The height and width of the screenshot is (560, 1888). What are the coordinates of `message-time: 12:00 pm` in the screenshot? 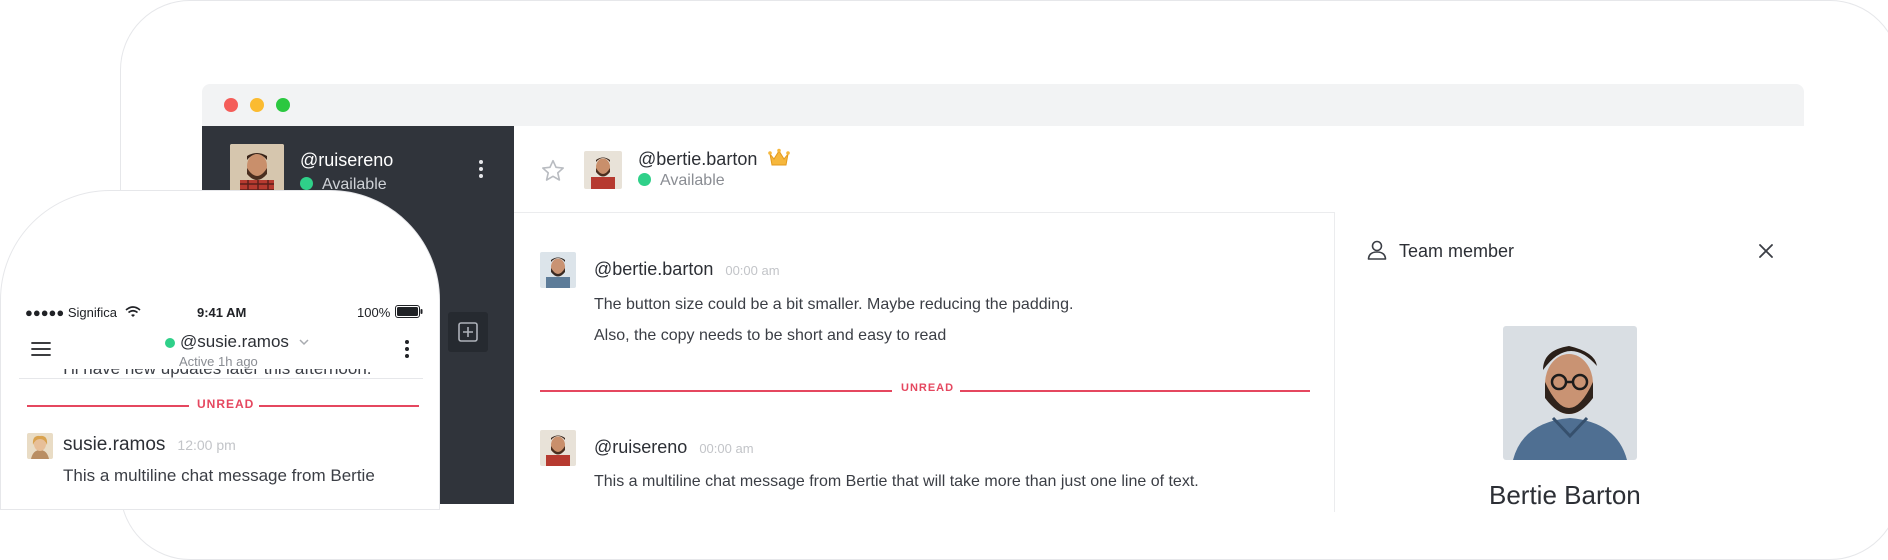 It's located at (206, 445).